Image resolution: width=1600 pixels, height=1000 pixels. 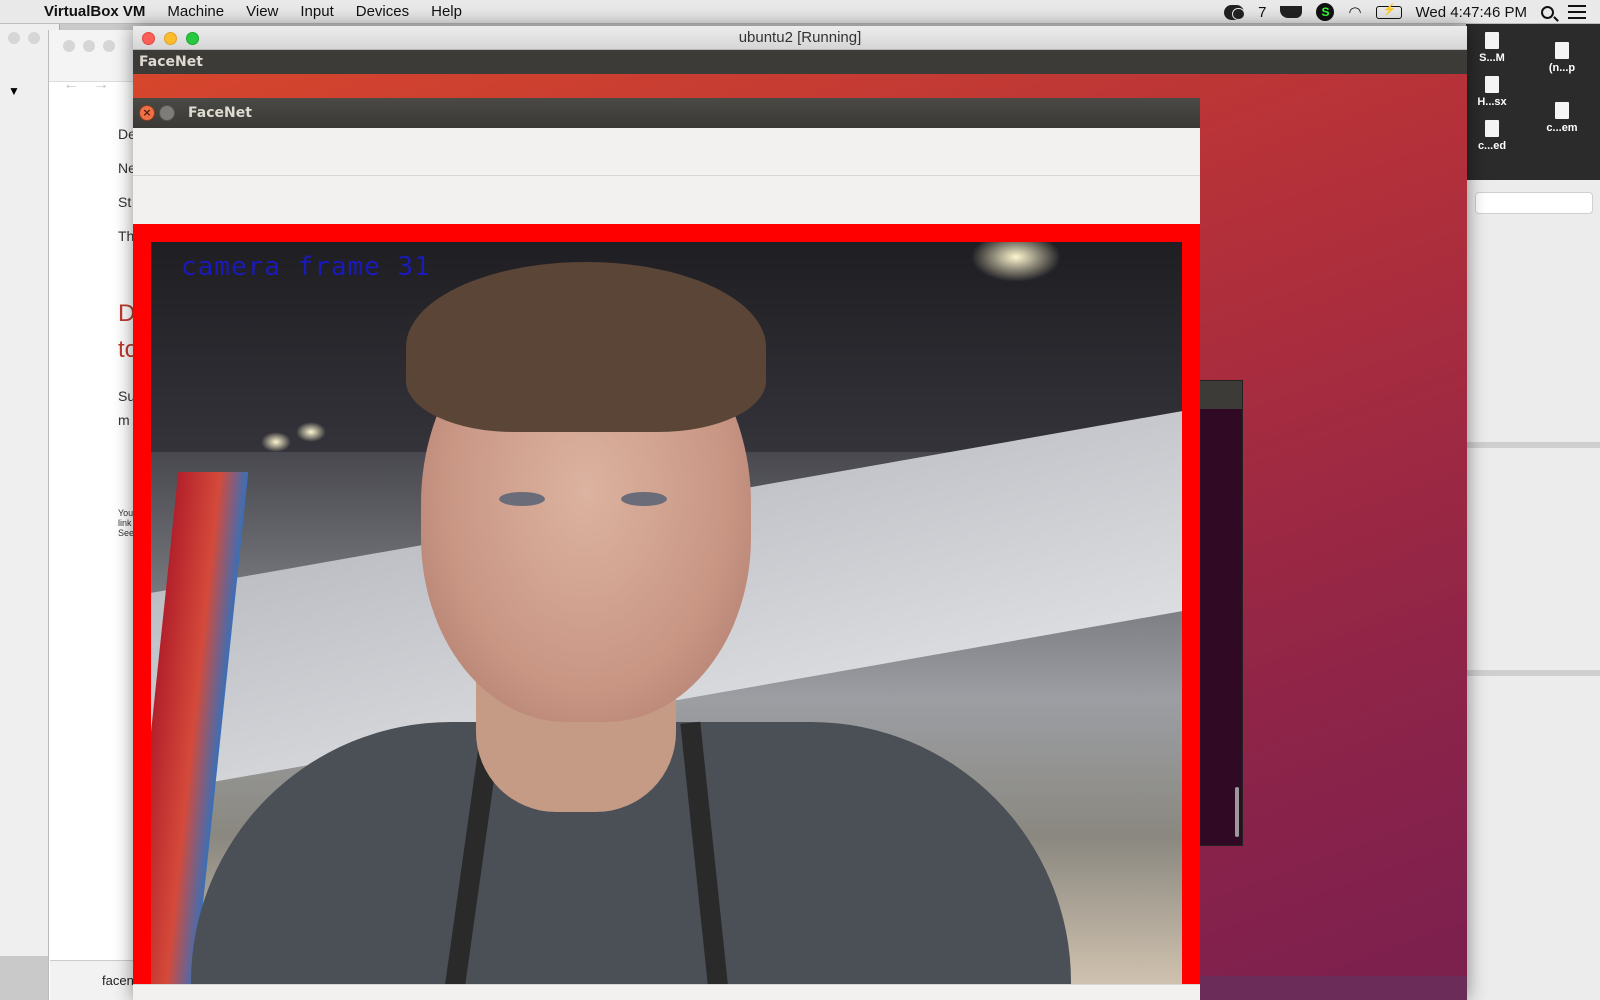 I want to click on close-icon: ×, so click(x=147, y=113).